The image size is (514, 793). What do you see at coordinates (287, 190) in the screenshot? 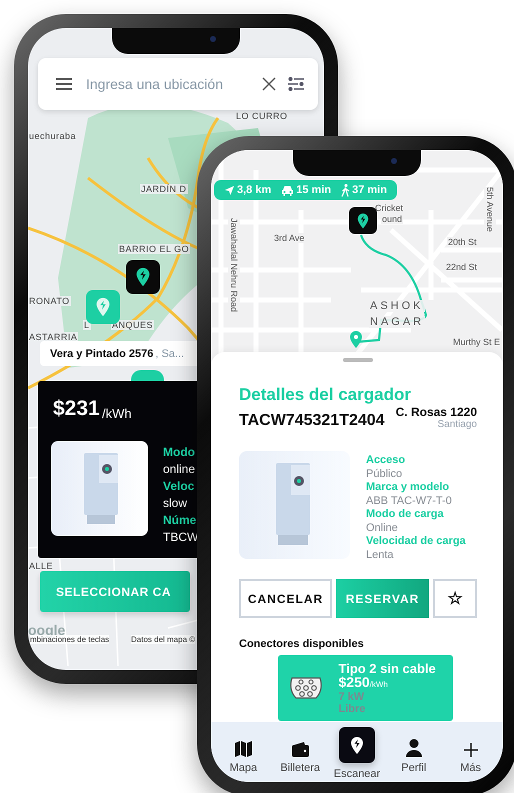
I see `car-icon` at bounding box center [287, 190].